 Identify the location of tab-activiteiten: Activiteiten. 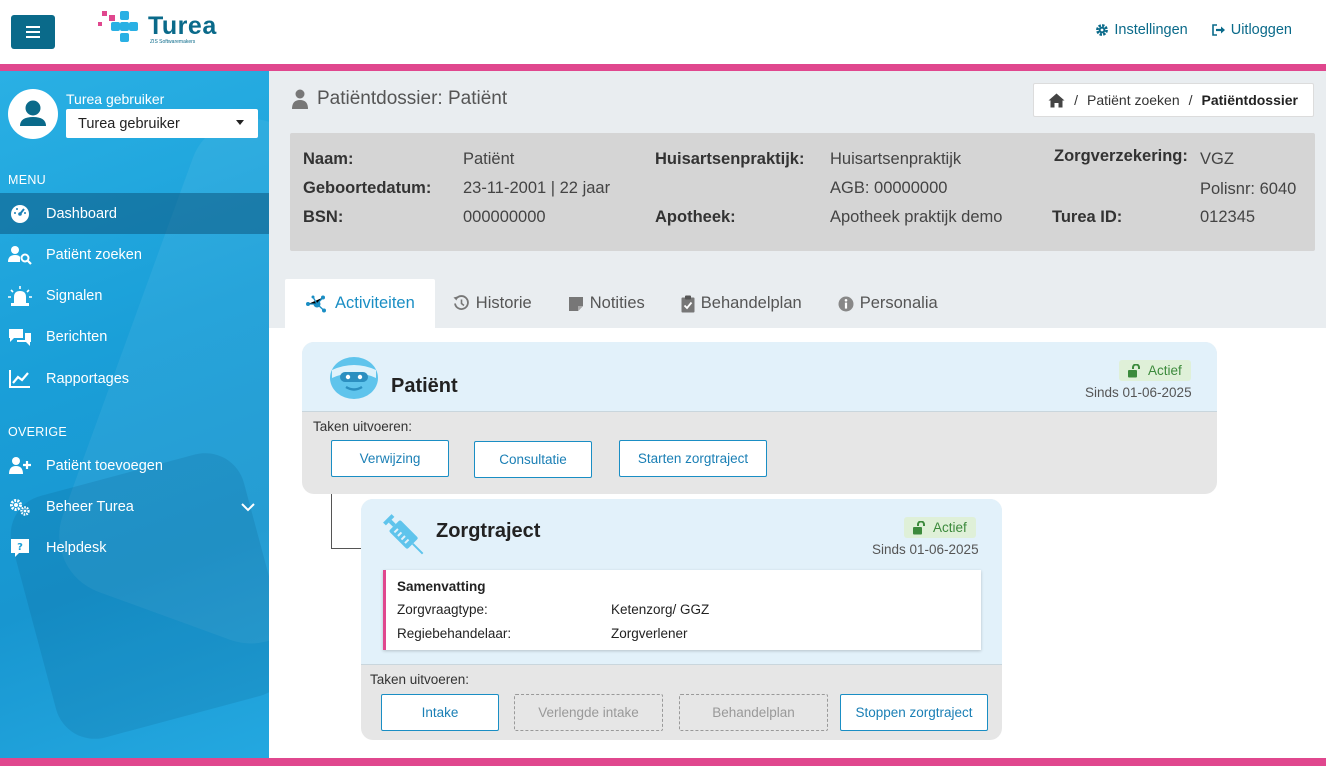
(360, 303).